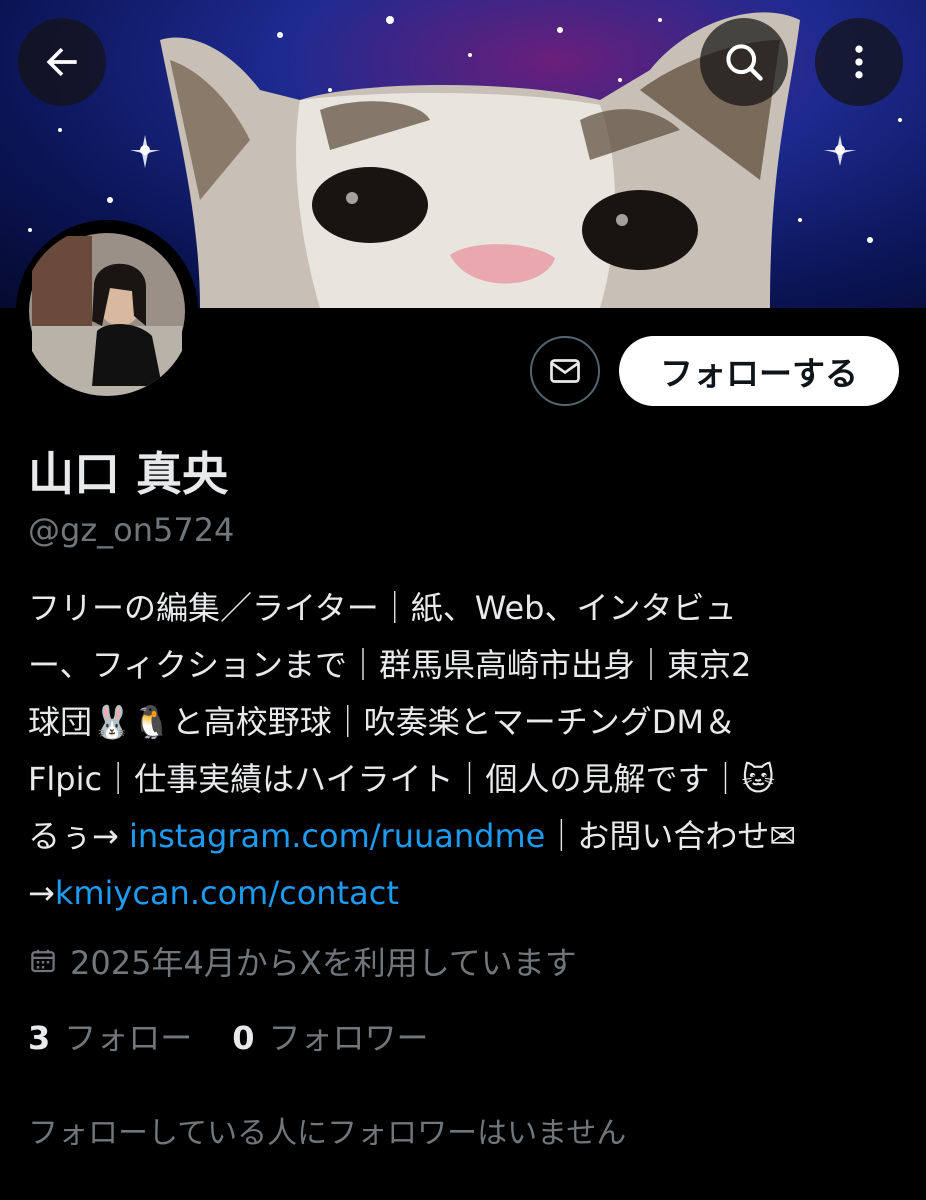 The width and height of the screenshot is (926, 1200). I want to click on user-handle: @gz_on5724, so click(131, 530).